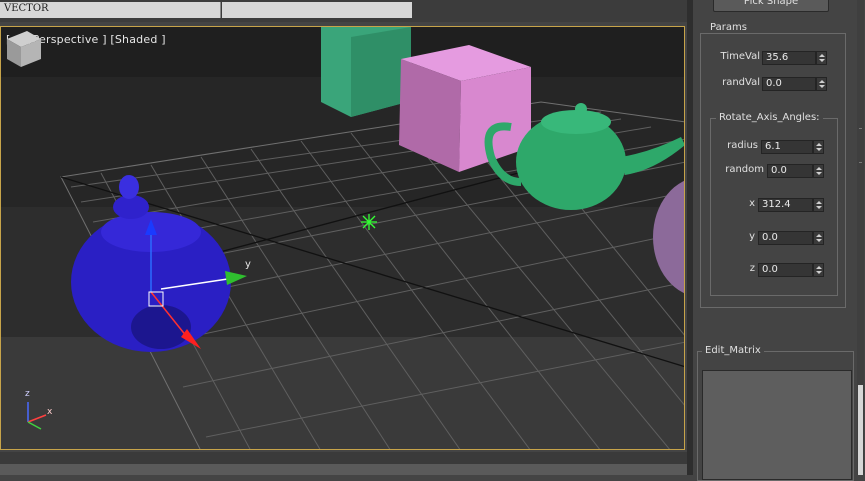 This screenshot has height=481, width=865. What do you see at coordinates (344, 469) in the screenshot?
I see `time-slider-track` at bounding box center [344, 469].